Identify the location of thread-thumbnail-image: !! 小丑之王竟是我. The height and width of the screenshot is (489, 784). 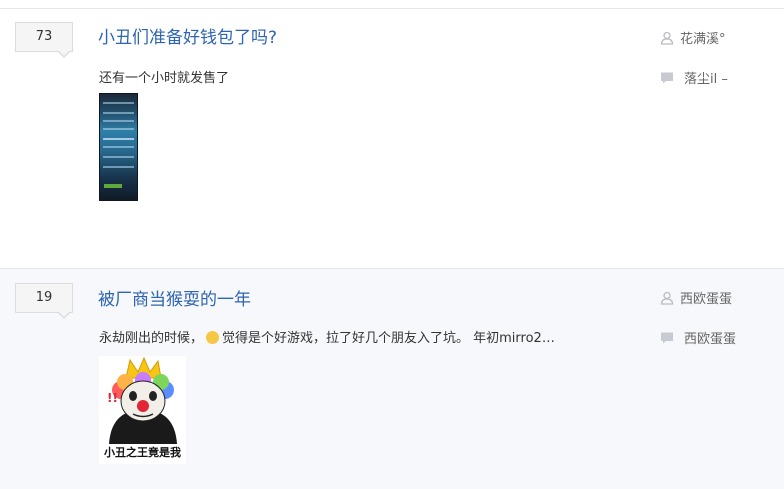
(142, 410).